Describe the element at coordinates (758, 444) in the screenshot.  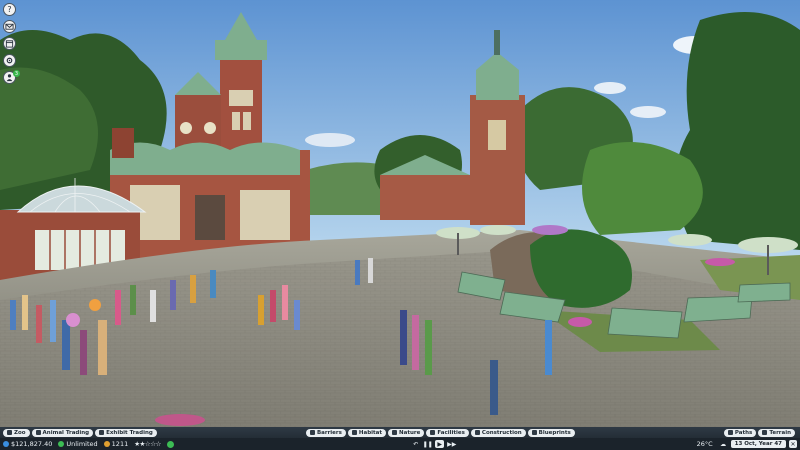
I see `date-display: 13 Oct, Year 47` at that location.